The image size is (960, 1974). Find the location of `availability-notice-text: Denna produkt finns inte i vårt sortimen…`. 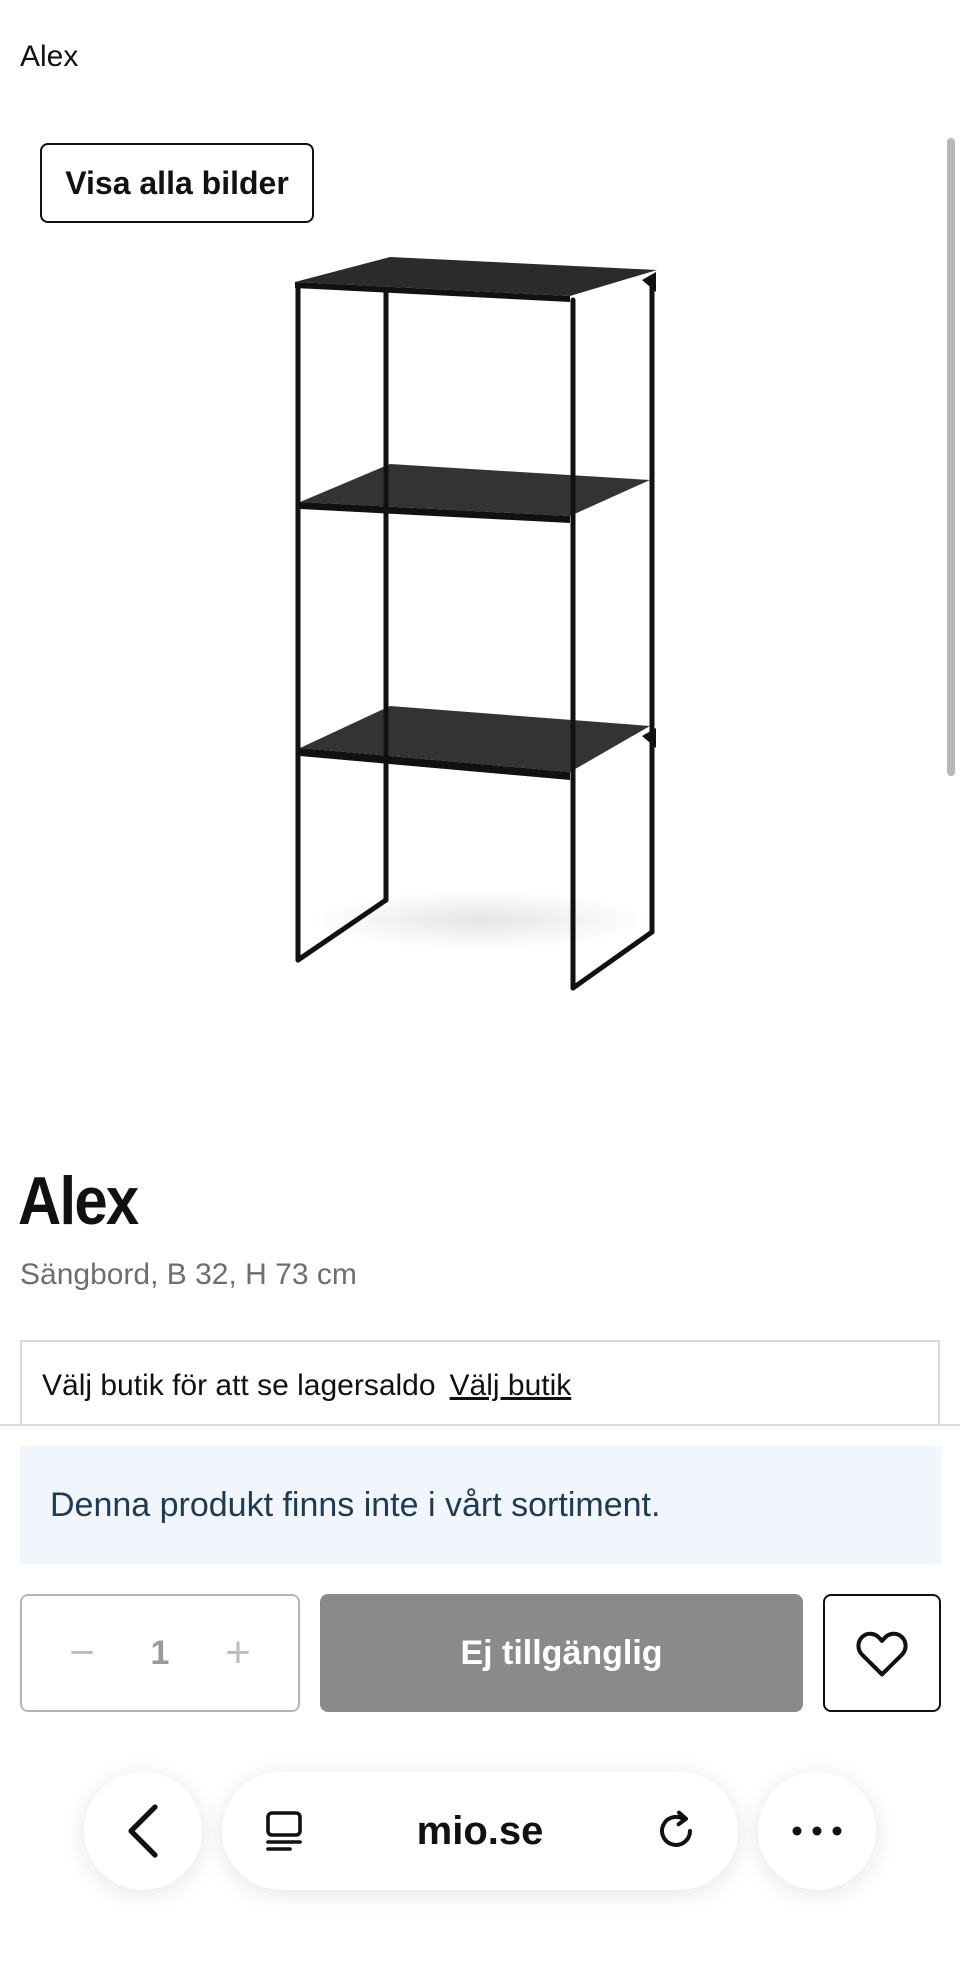

availability-notice-text: Denna produkt finns inte i vårt sortimen… is located at coordinates (355, 1504).